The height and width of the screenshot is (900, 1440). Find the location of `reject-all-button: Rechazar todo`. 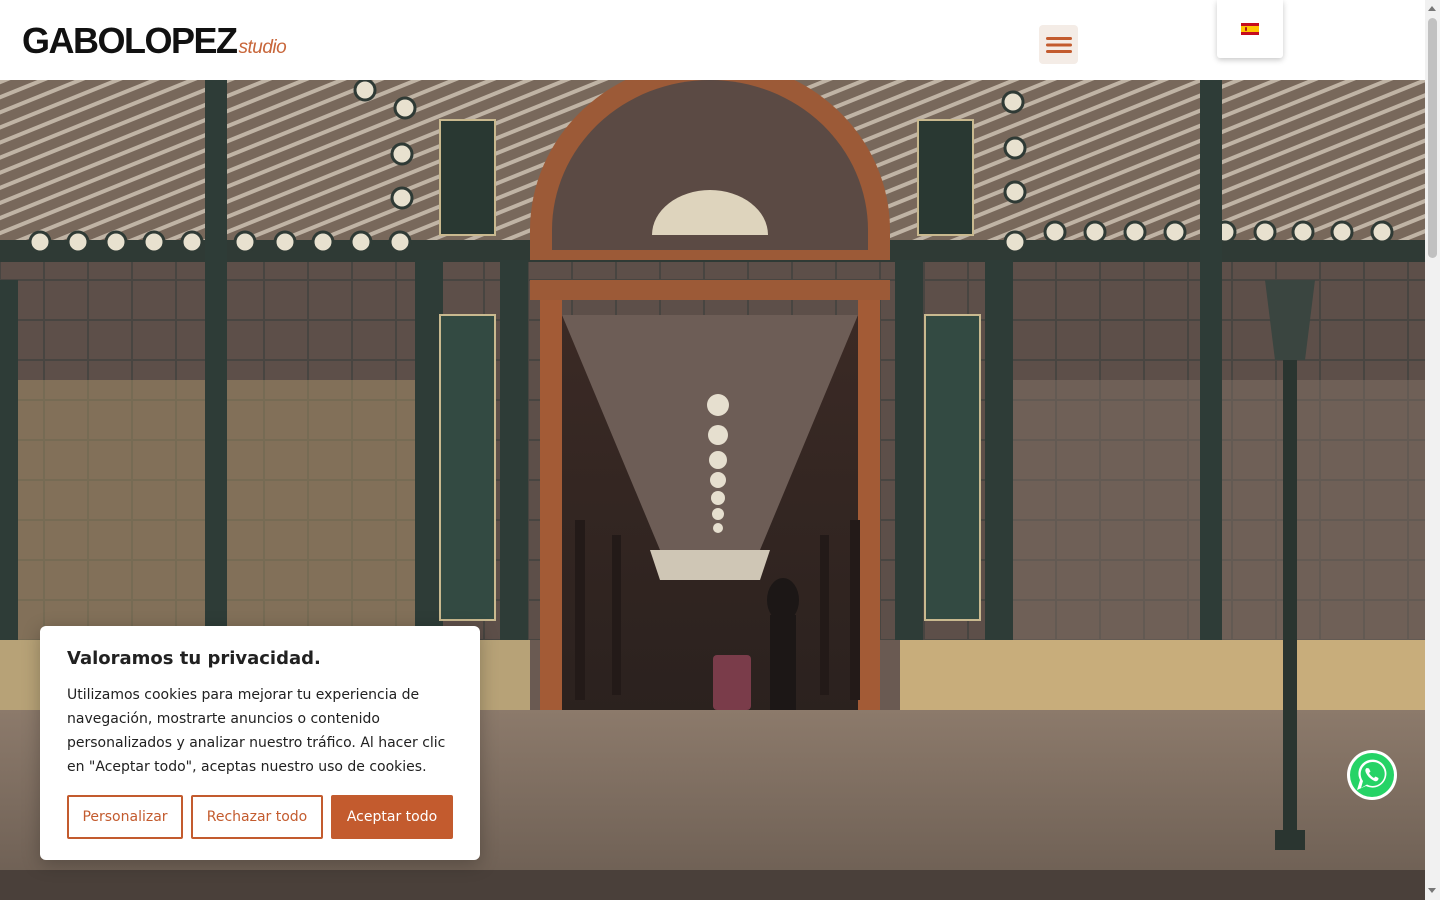

reject-all-button: Rechazar todo is located at coordinates (257, 817).